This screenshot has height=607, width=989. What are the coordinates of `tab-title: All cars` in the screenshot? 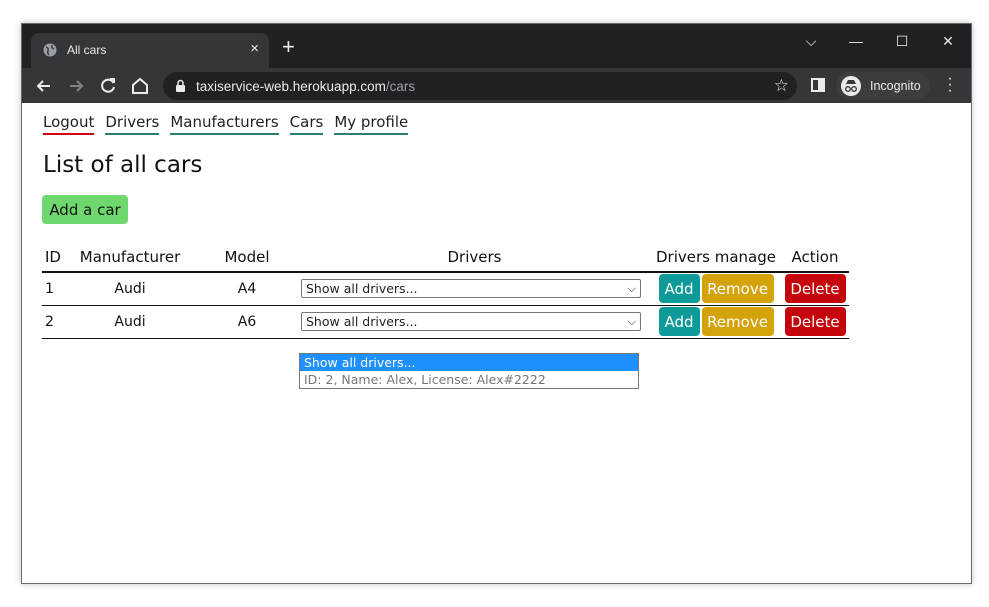 It's located at (87, 50).